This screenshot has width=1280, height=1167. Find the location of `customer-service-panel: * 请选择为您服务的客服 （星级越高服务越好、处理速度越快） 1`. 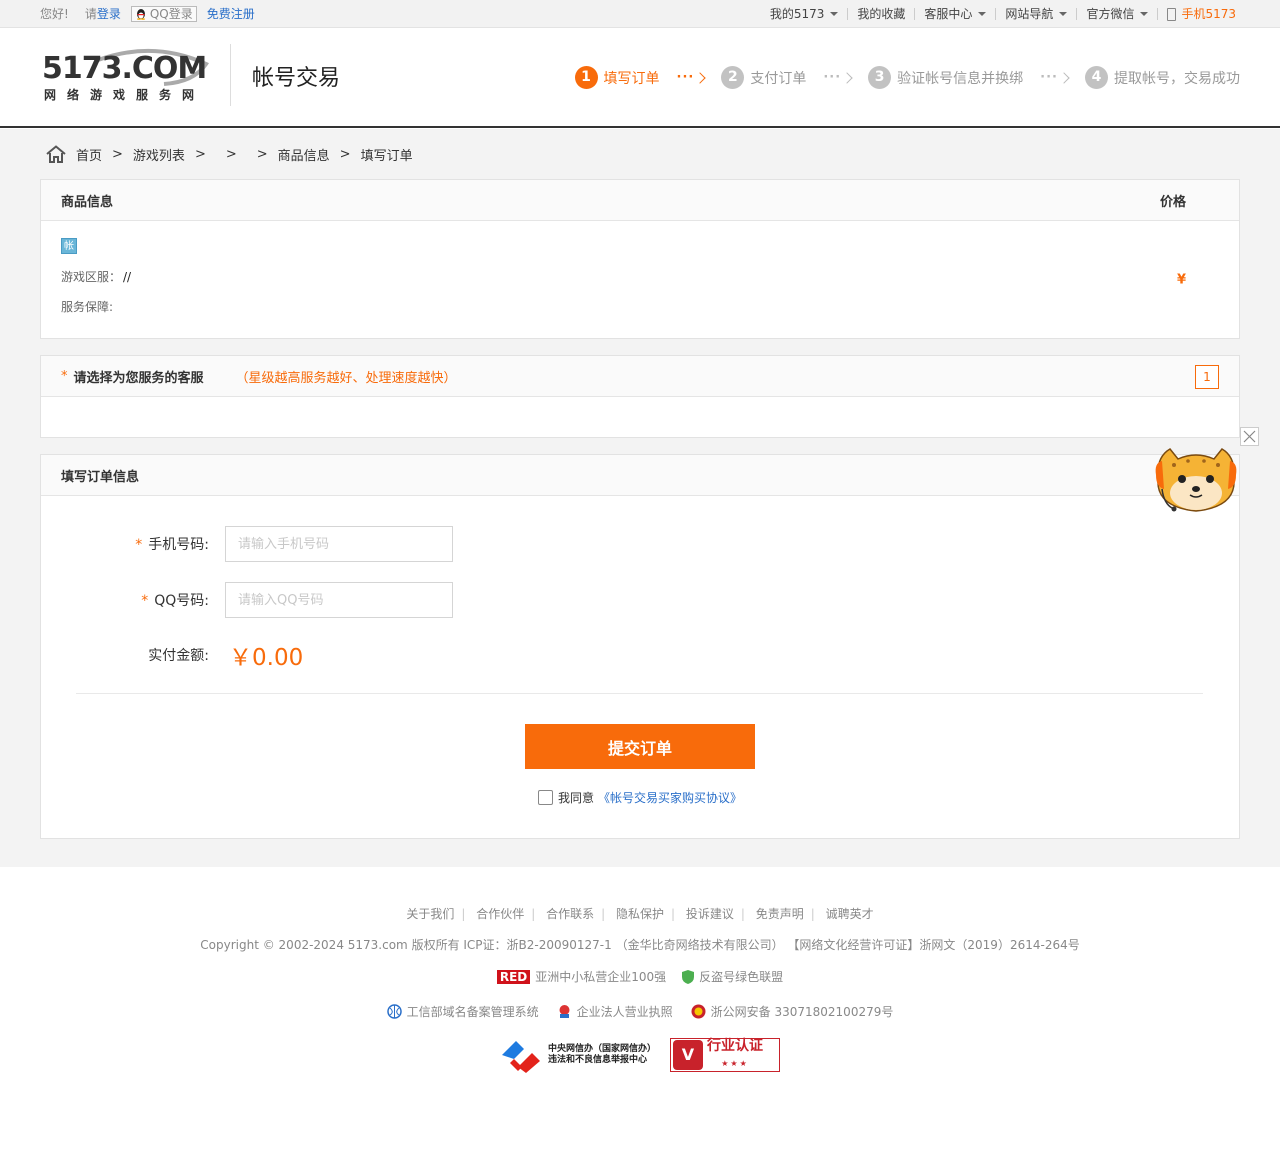

customer-service-panel: * 请选择为您服务的客服 （星级越高服务越好、处理速度越快） 1 is located at coordinates (640, 396).